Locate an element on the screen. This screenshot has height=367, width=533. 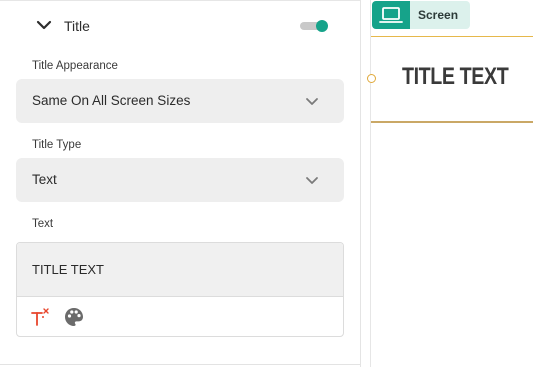
title-appearance-value: Same On All Screen Sizes is located at coordinates (111, 100).